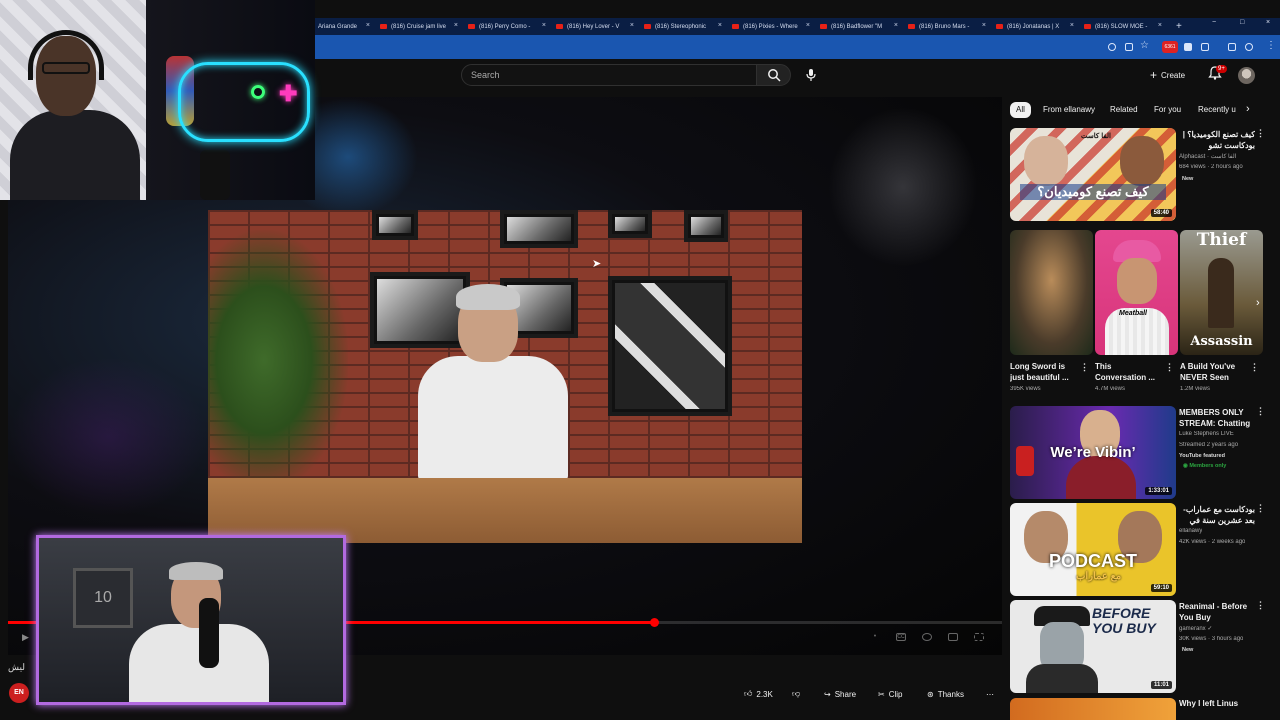 Image resolution: width=1280 pixels, height=720 pixels. Describe the element at coordinates (609, 75) in the screenshot. I see `search-input: Search` at that location.